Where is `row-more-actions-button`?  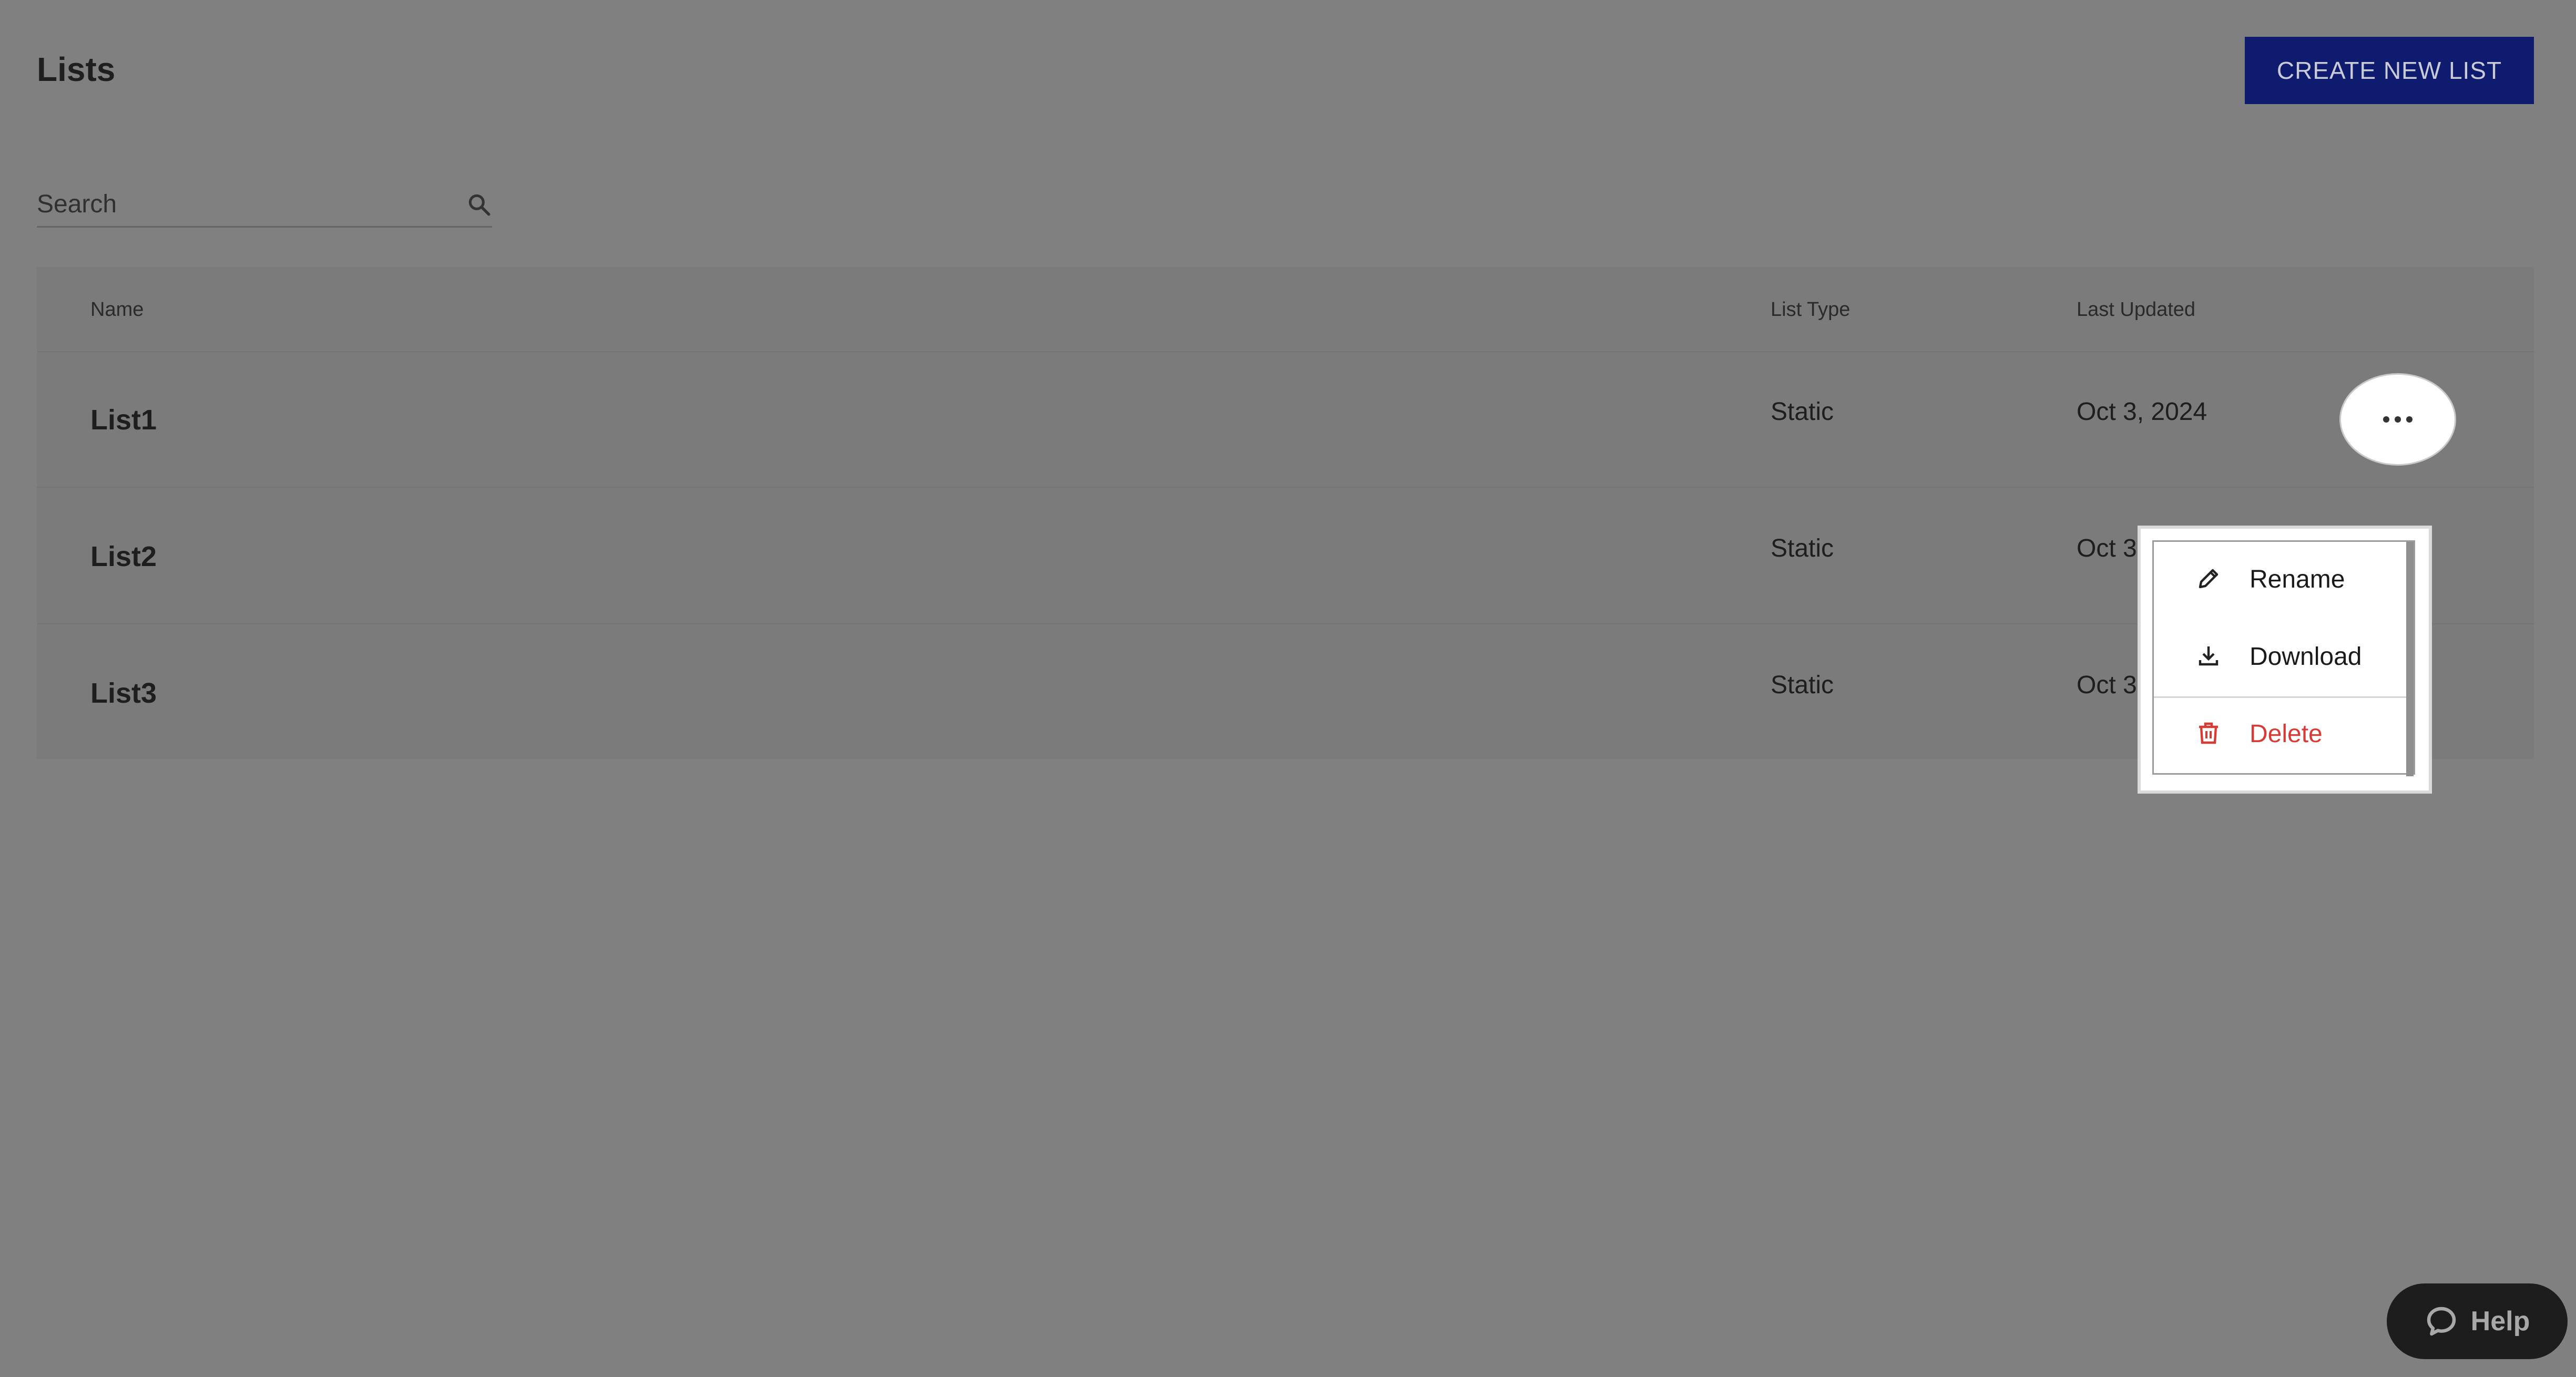
row-more-actions-button is located at coordinates (2397, 420).